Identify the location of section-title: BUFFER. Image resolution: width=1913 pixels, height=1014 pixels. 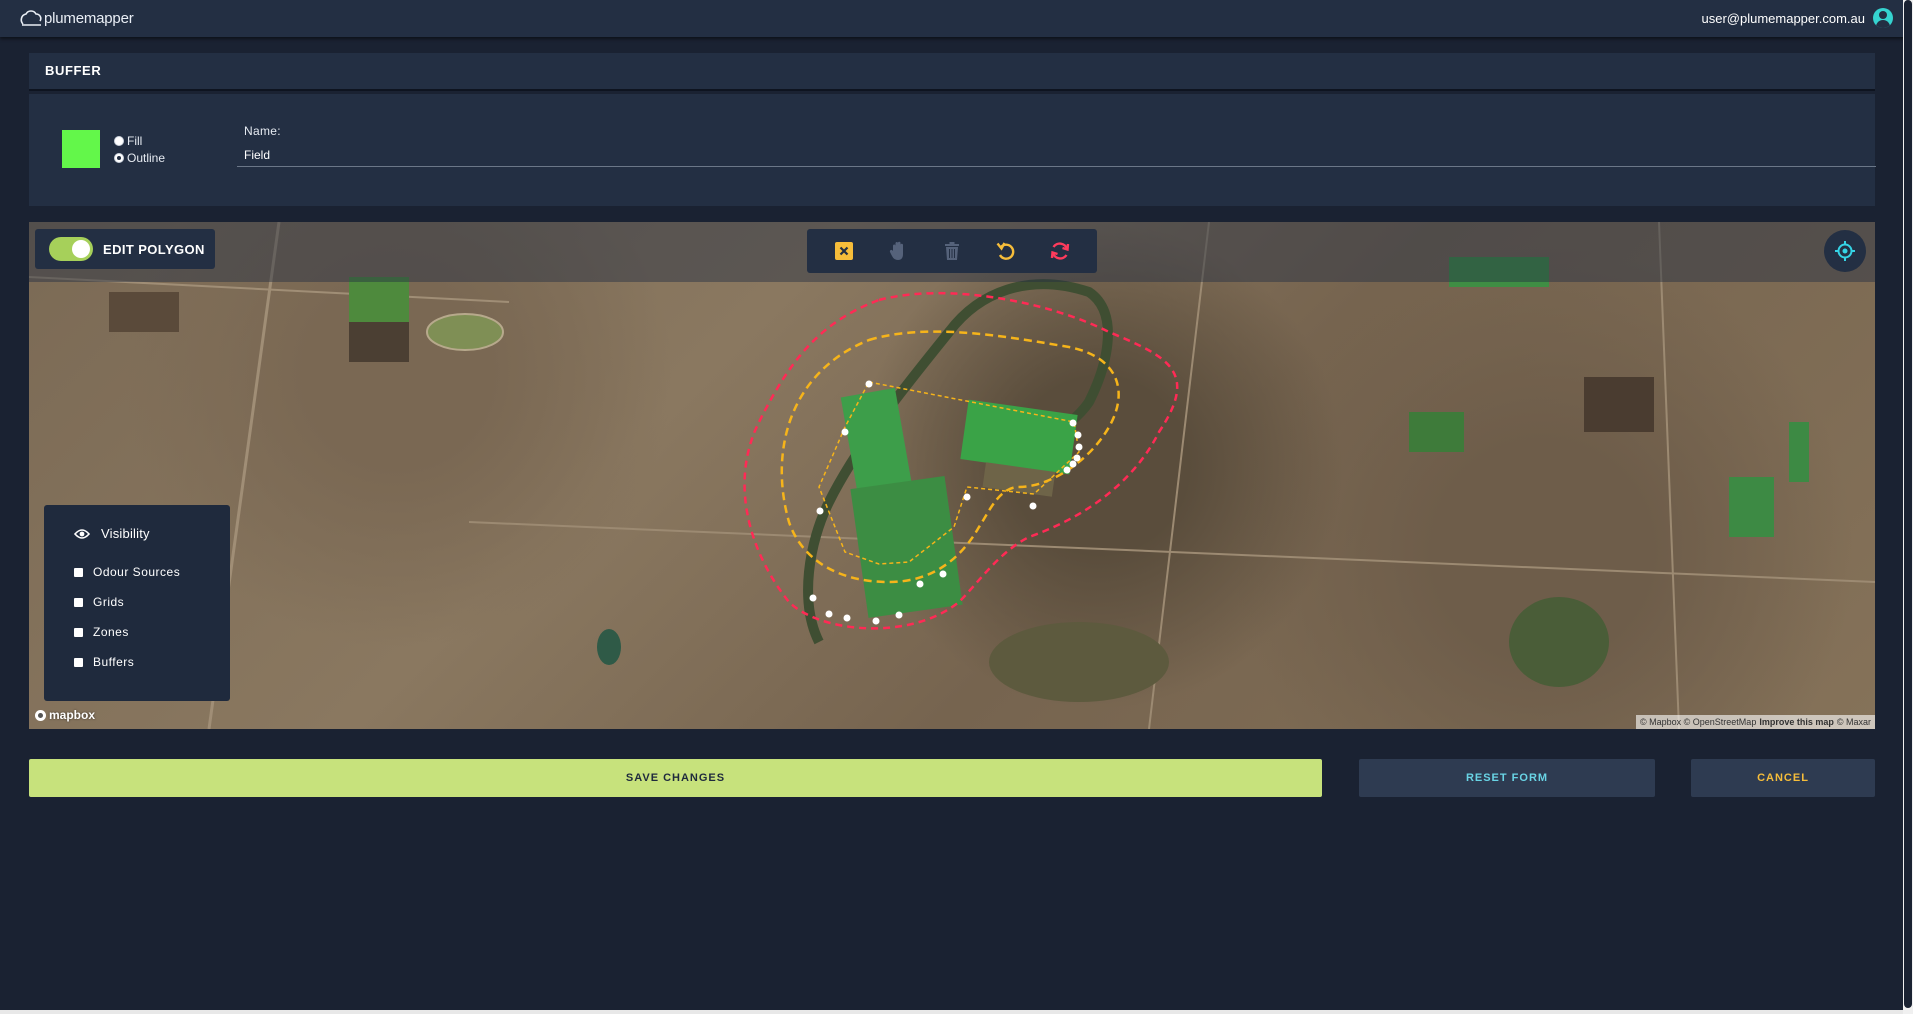
(73, 70).